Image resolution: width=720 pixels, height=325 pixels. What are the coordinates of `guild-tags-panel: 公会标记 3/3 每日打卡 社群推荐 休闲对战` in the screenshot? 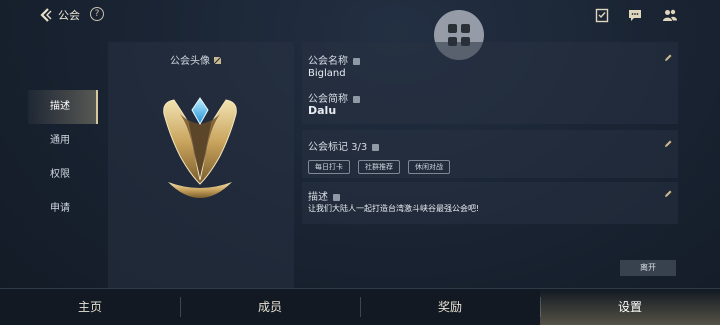 It's located at (490, 154).